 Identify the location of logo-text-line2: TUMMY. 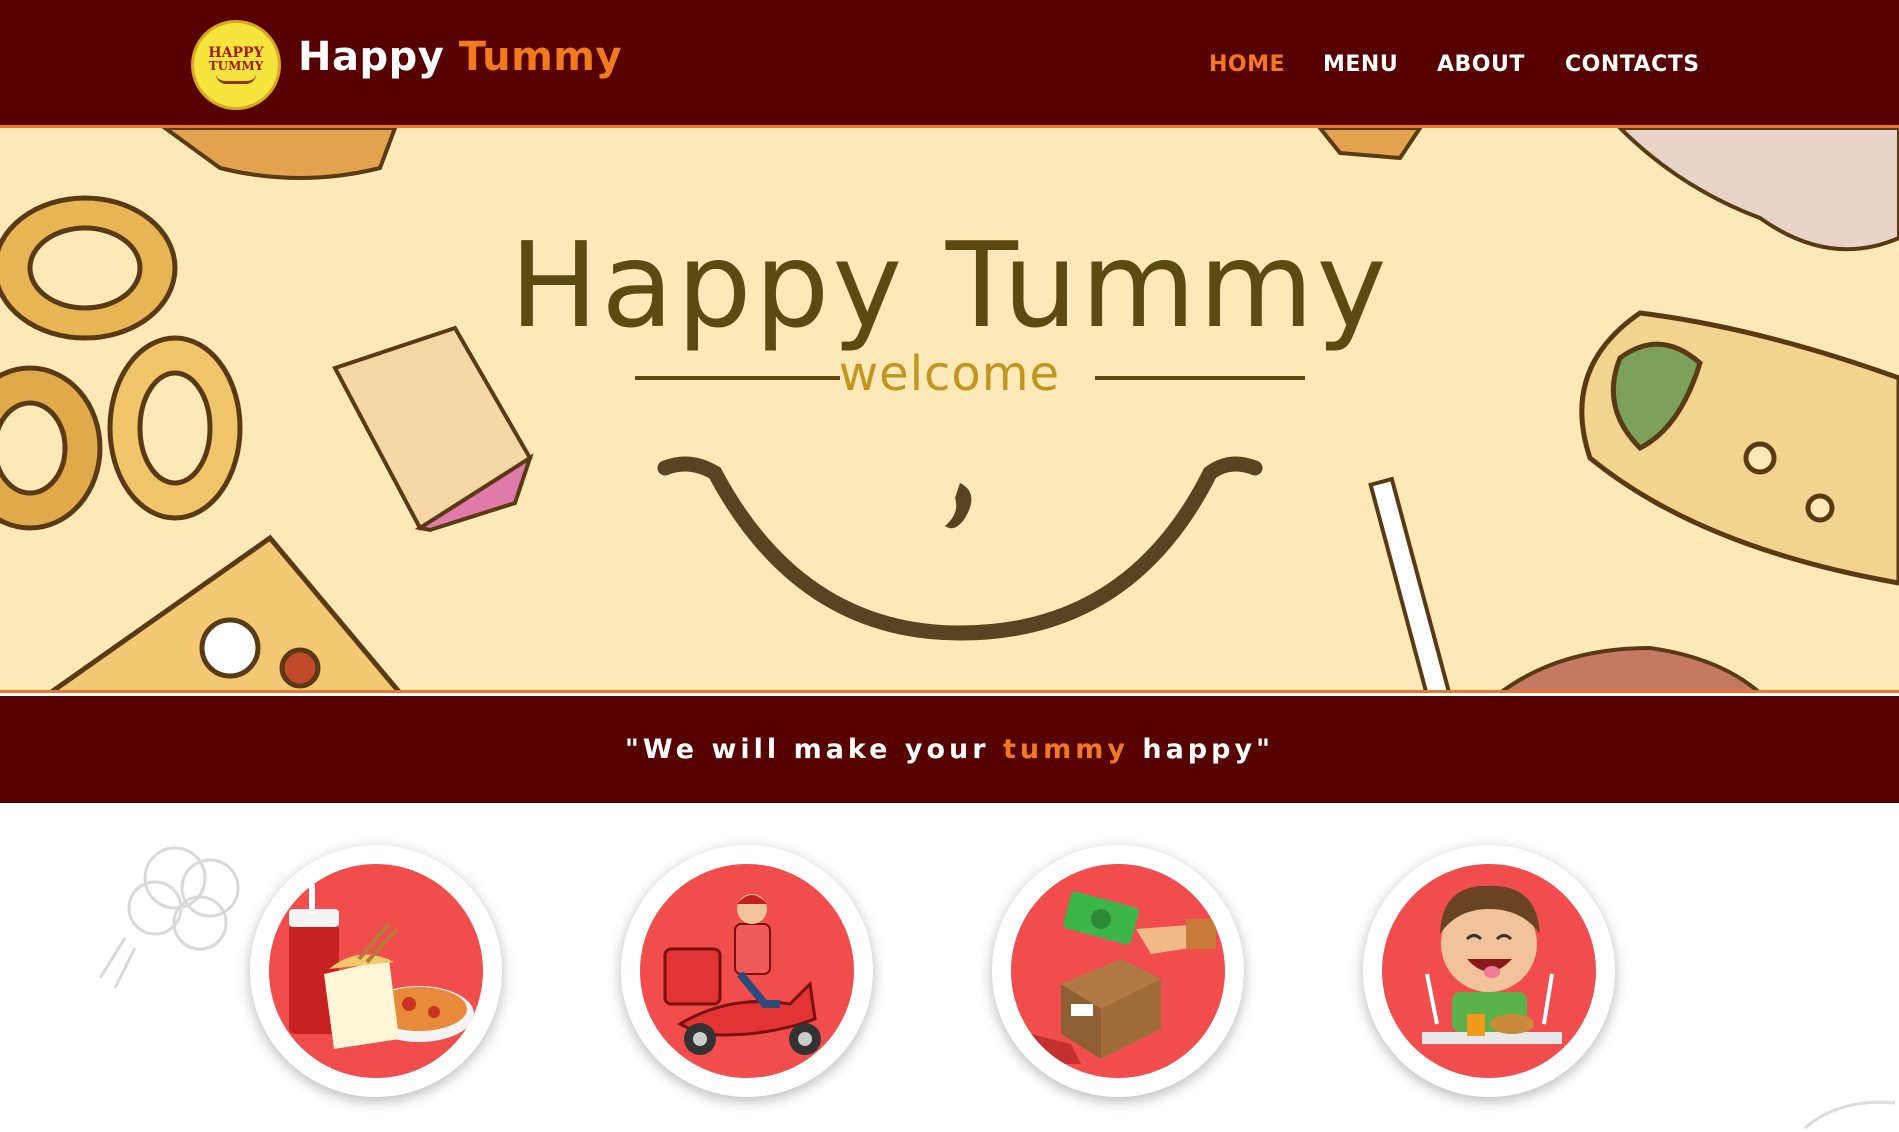
(236, 66).